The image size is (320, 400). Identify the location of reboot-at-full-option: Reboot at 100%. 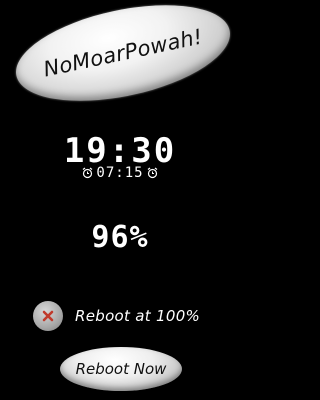
(116, 316).